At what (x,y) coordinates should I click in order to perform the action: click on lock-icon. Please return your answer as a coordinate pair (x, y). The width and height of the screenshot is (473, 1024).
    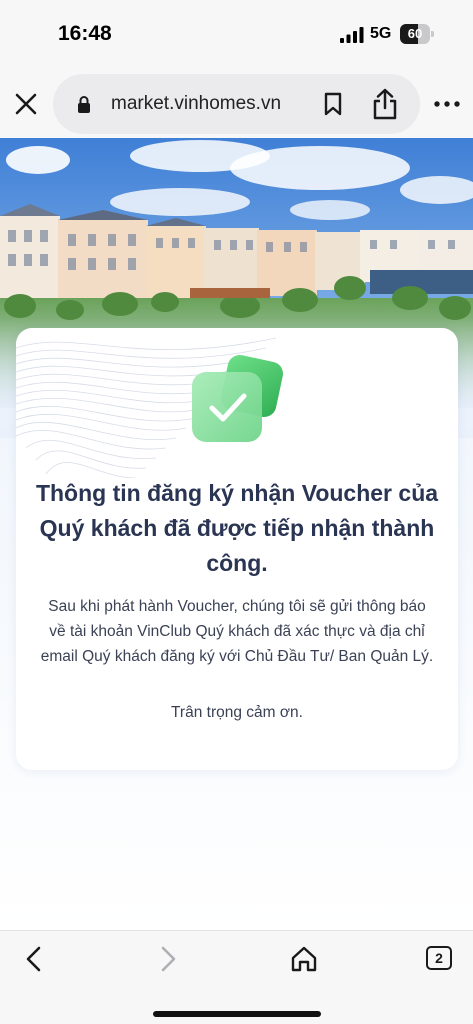
    Looking at the image, I should click on (84, 104).